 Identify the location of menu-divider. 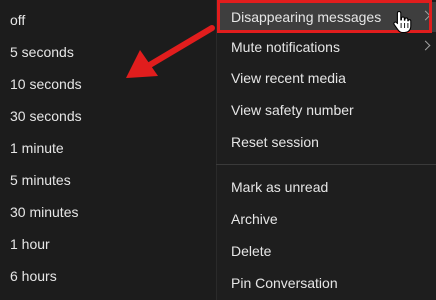
(326, 164).